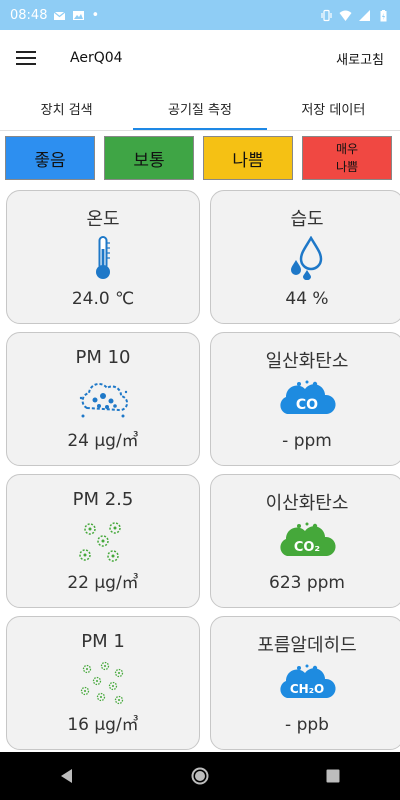  I want to click on refresh-button: 새로고침, so click(360, 58).